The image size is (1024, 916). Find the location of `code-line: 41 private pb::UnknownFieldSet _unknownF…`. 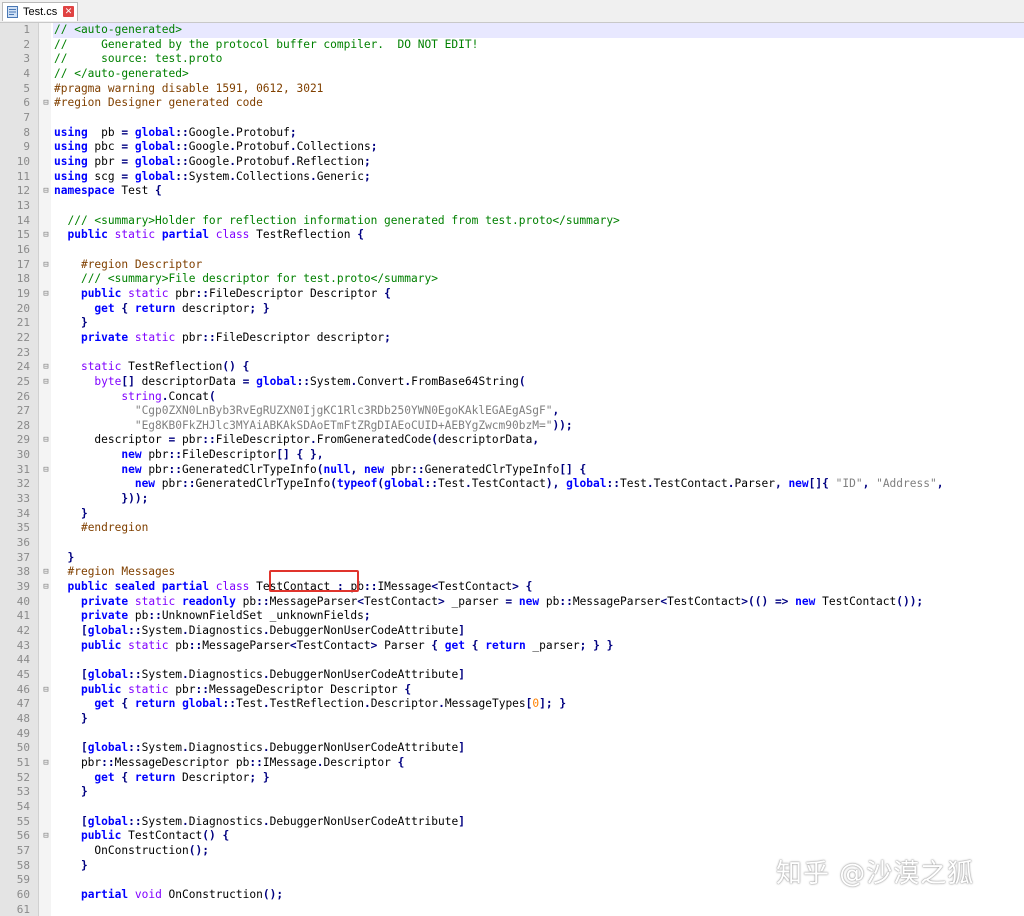

code-line: 41 private pb::UnknownFieldSet _unknownF… is located at coordinates (512, 616).